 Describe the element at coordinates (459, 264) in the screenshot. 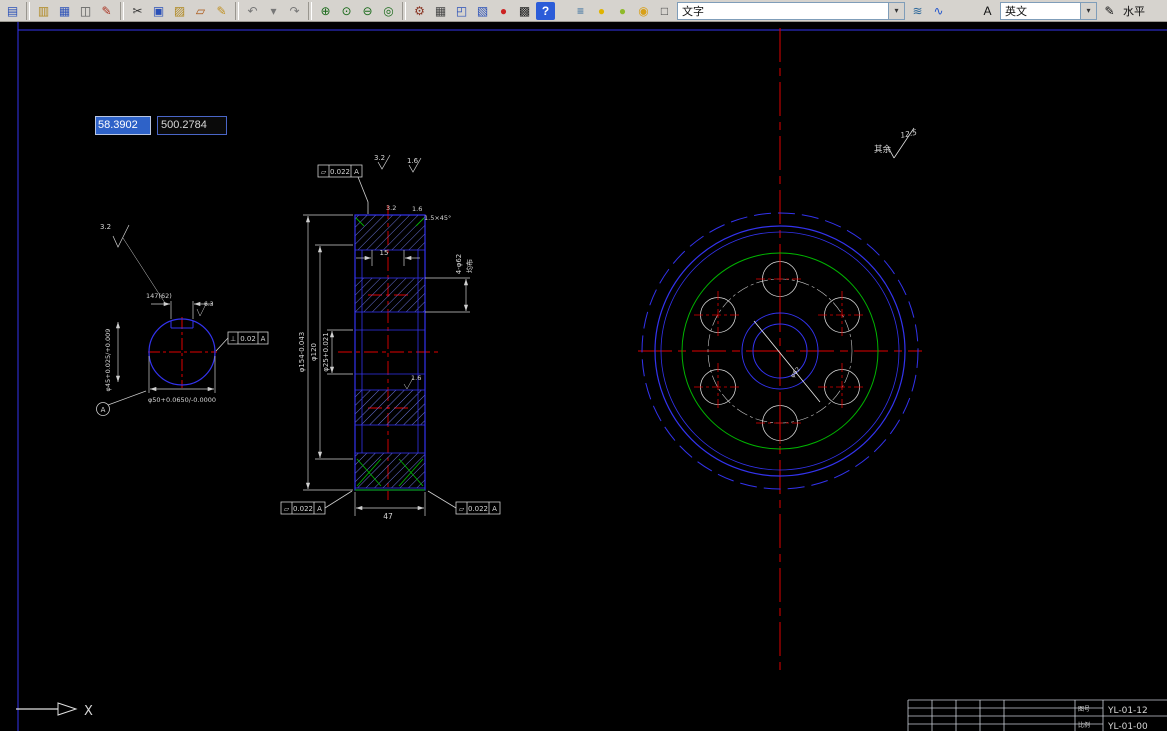

I see `holes-count-label: 4-φ62` at that location.